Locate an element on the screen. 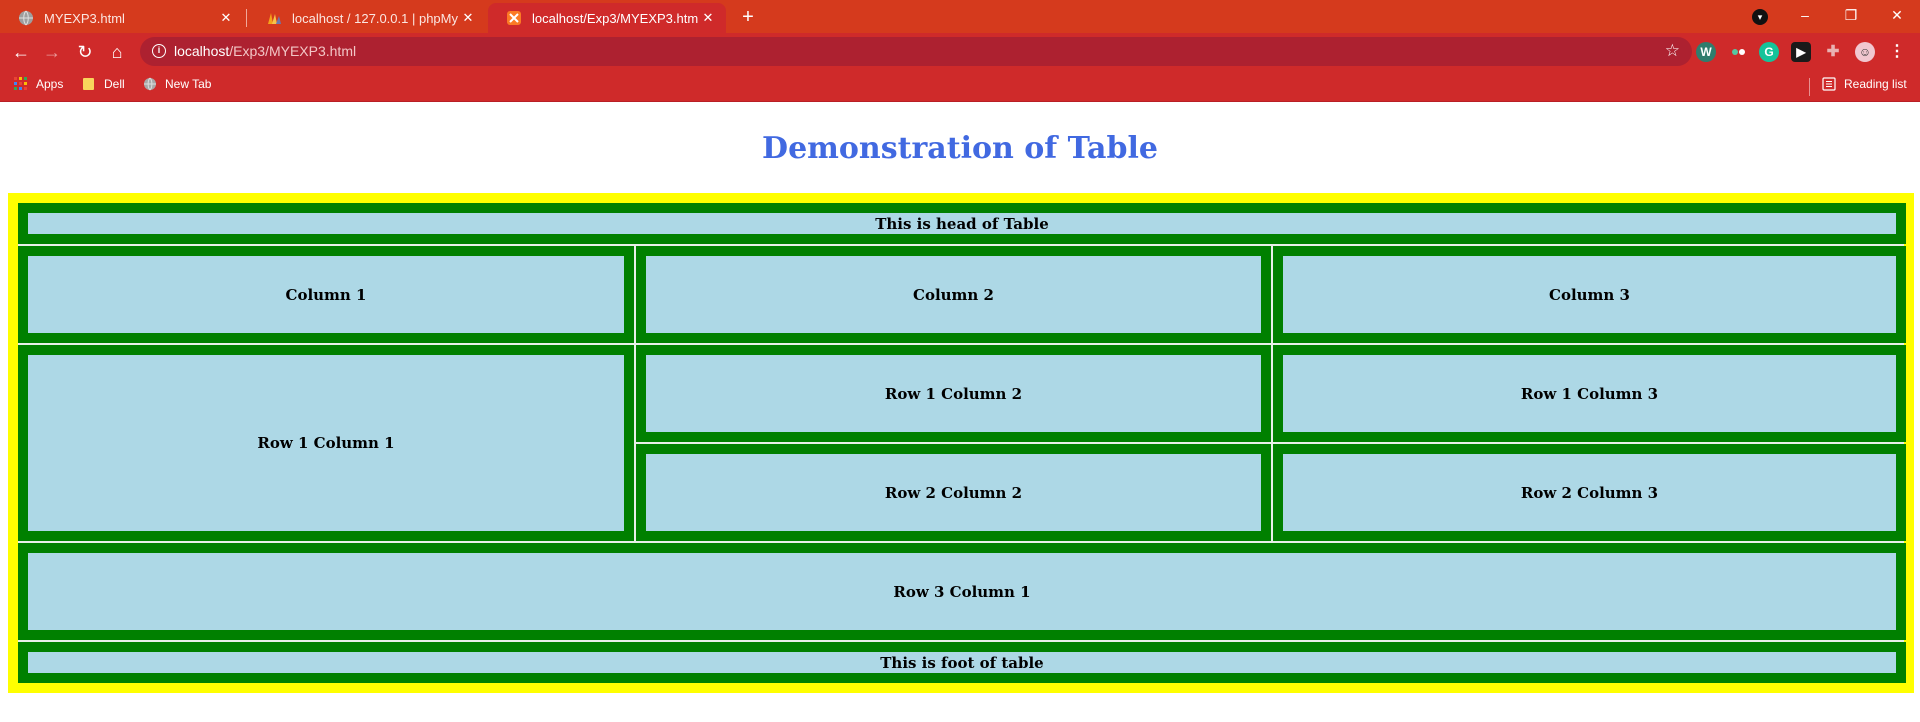 The width and height of the screenshot is (1920, 722). bookmark-dell: Dell is located at coordinates (103, 84).